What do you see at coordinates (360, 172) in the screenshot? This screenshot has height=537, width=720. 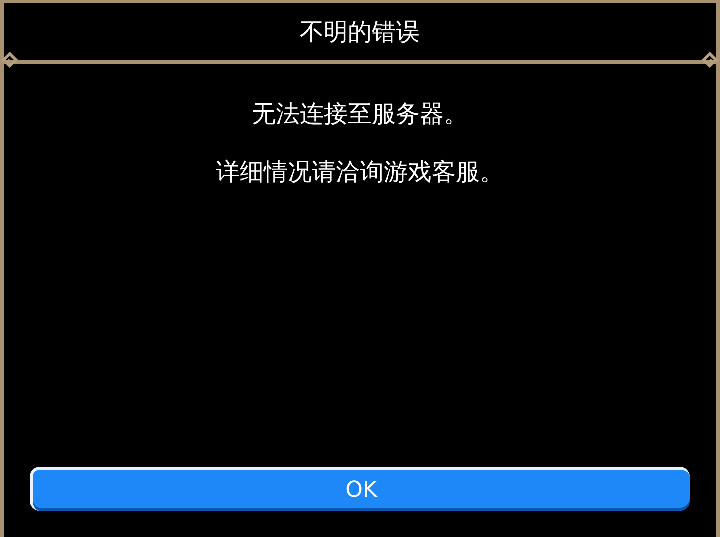 I see `message-text: 详细情况请洽询游戏客服。` at bounding box center [360, 172].